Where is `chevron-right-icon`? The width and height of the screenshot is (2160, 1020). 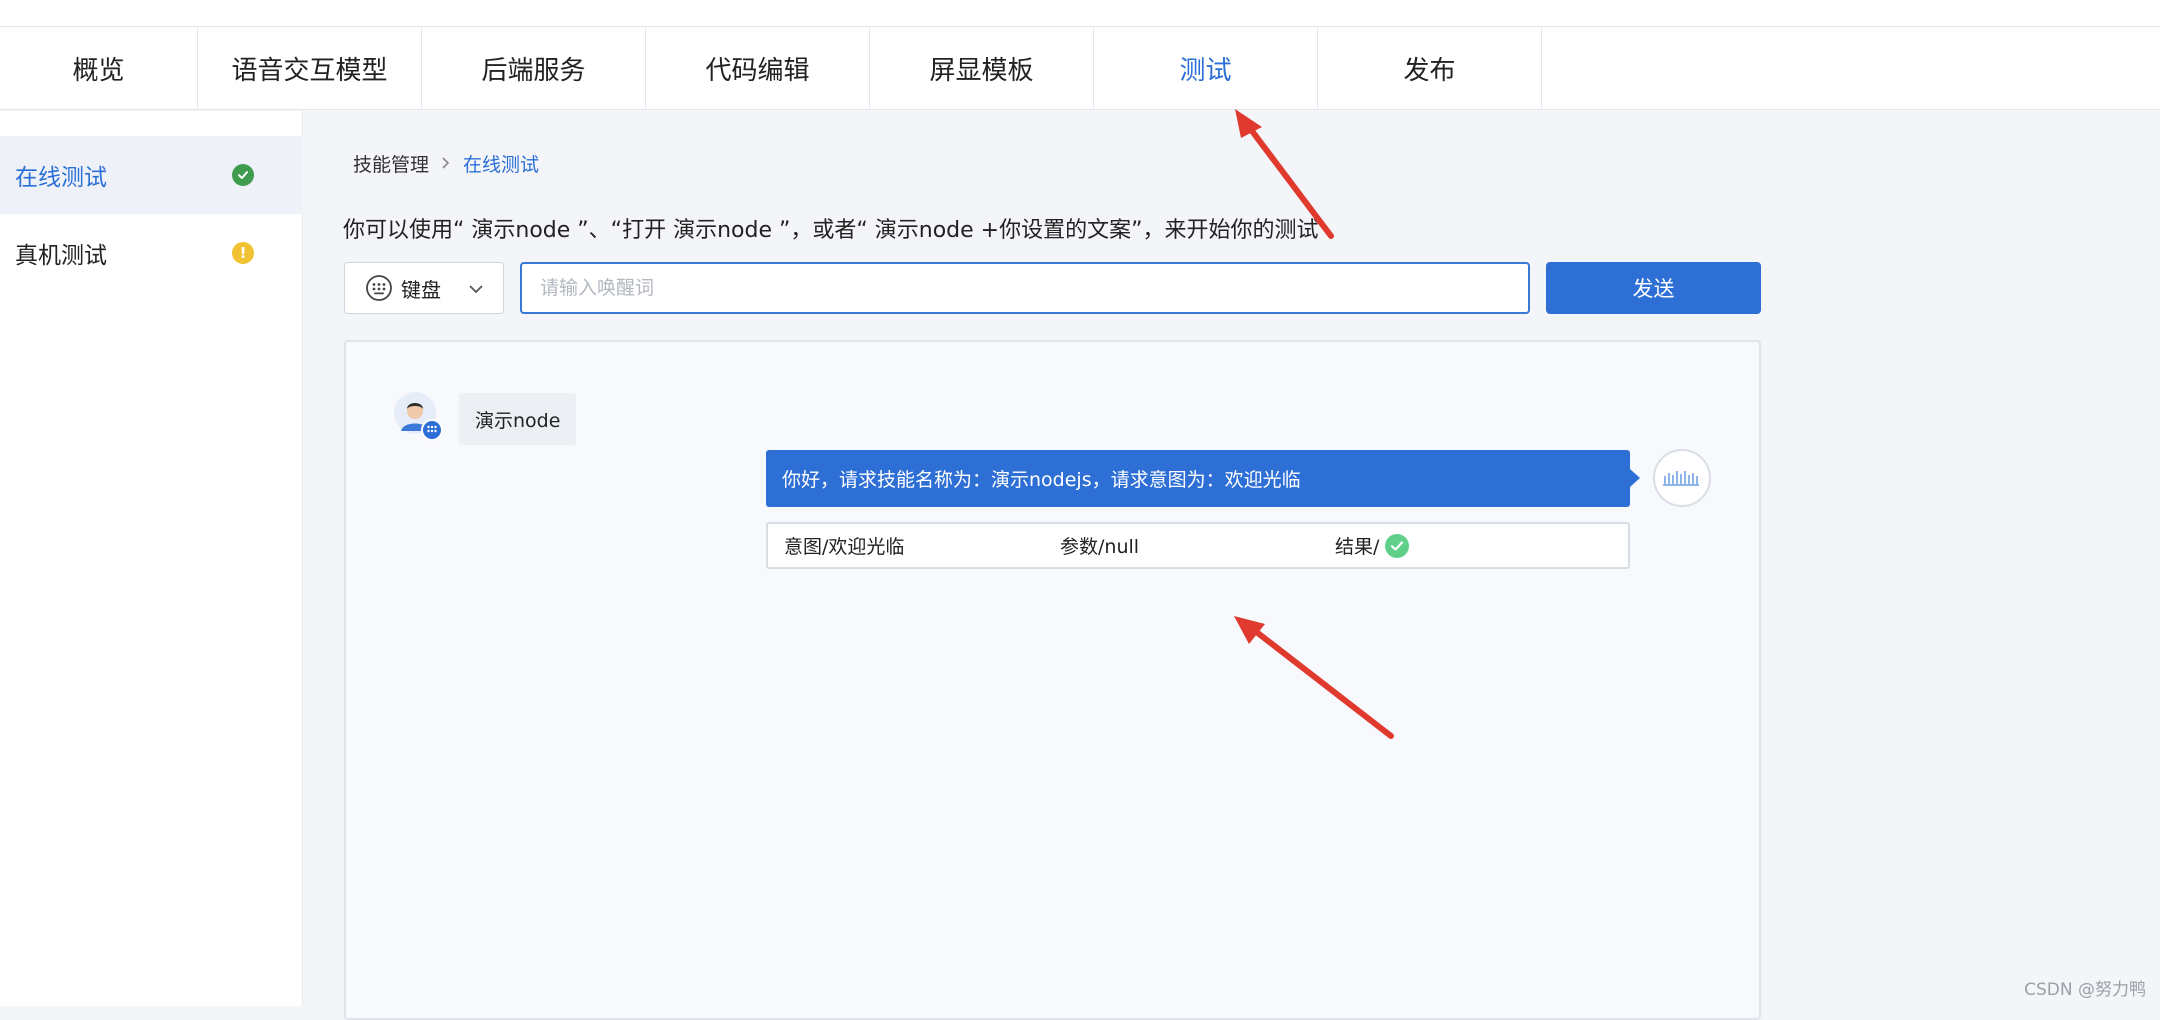 chevron-right-icon is located at coordinates (446, 163).